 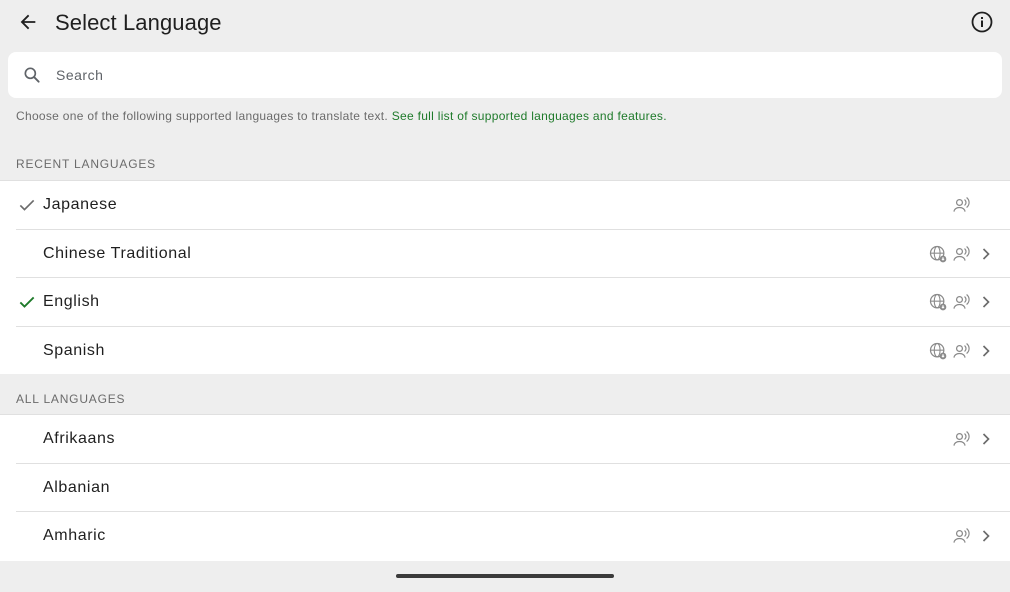 What do you see at coordinates (80, 204) in the screenshot?
I see `language-label: Japanese` at bounding box center [80, 204].